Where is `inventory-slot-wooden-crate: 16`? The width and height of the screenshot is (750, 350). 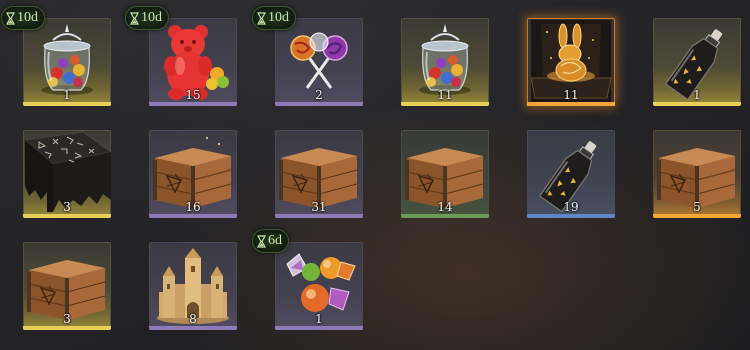
inventory-slot-wooden-crate: 16 is located at coordinates (193, 174).